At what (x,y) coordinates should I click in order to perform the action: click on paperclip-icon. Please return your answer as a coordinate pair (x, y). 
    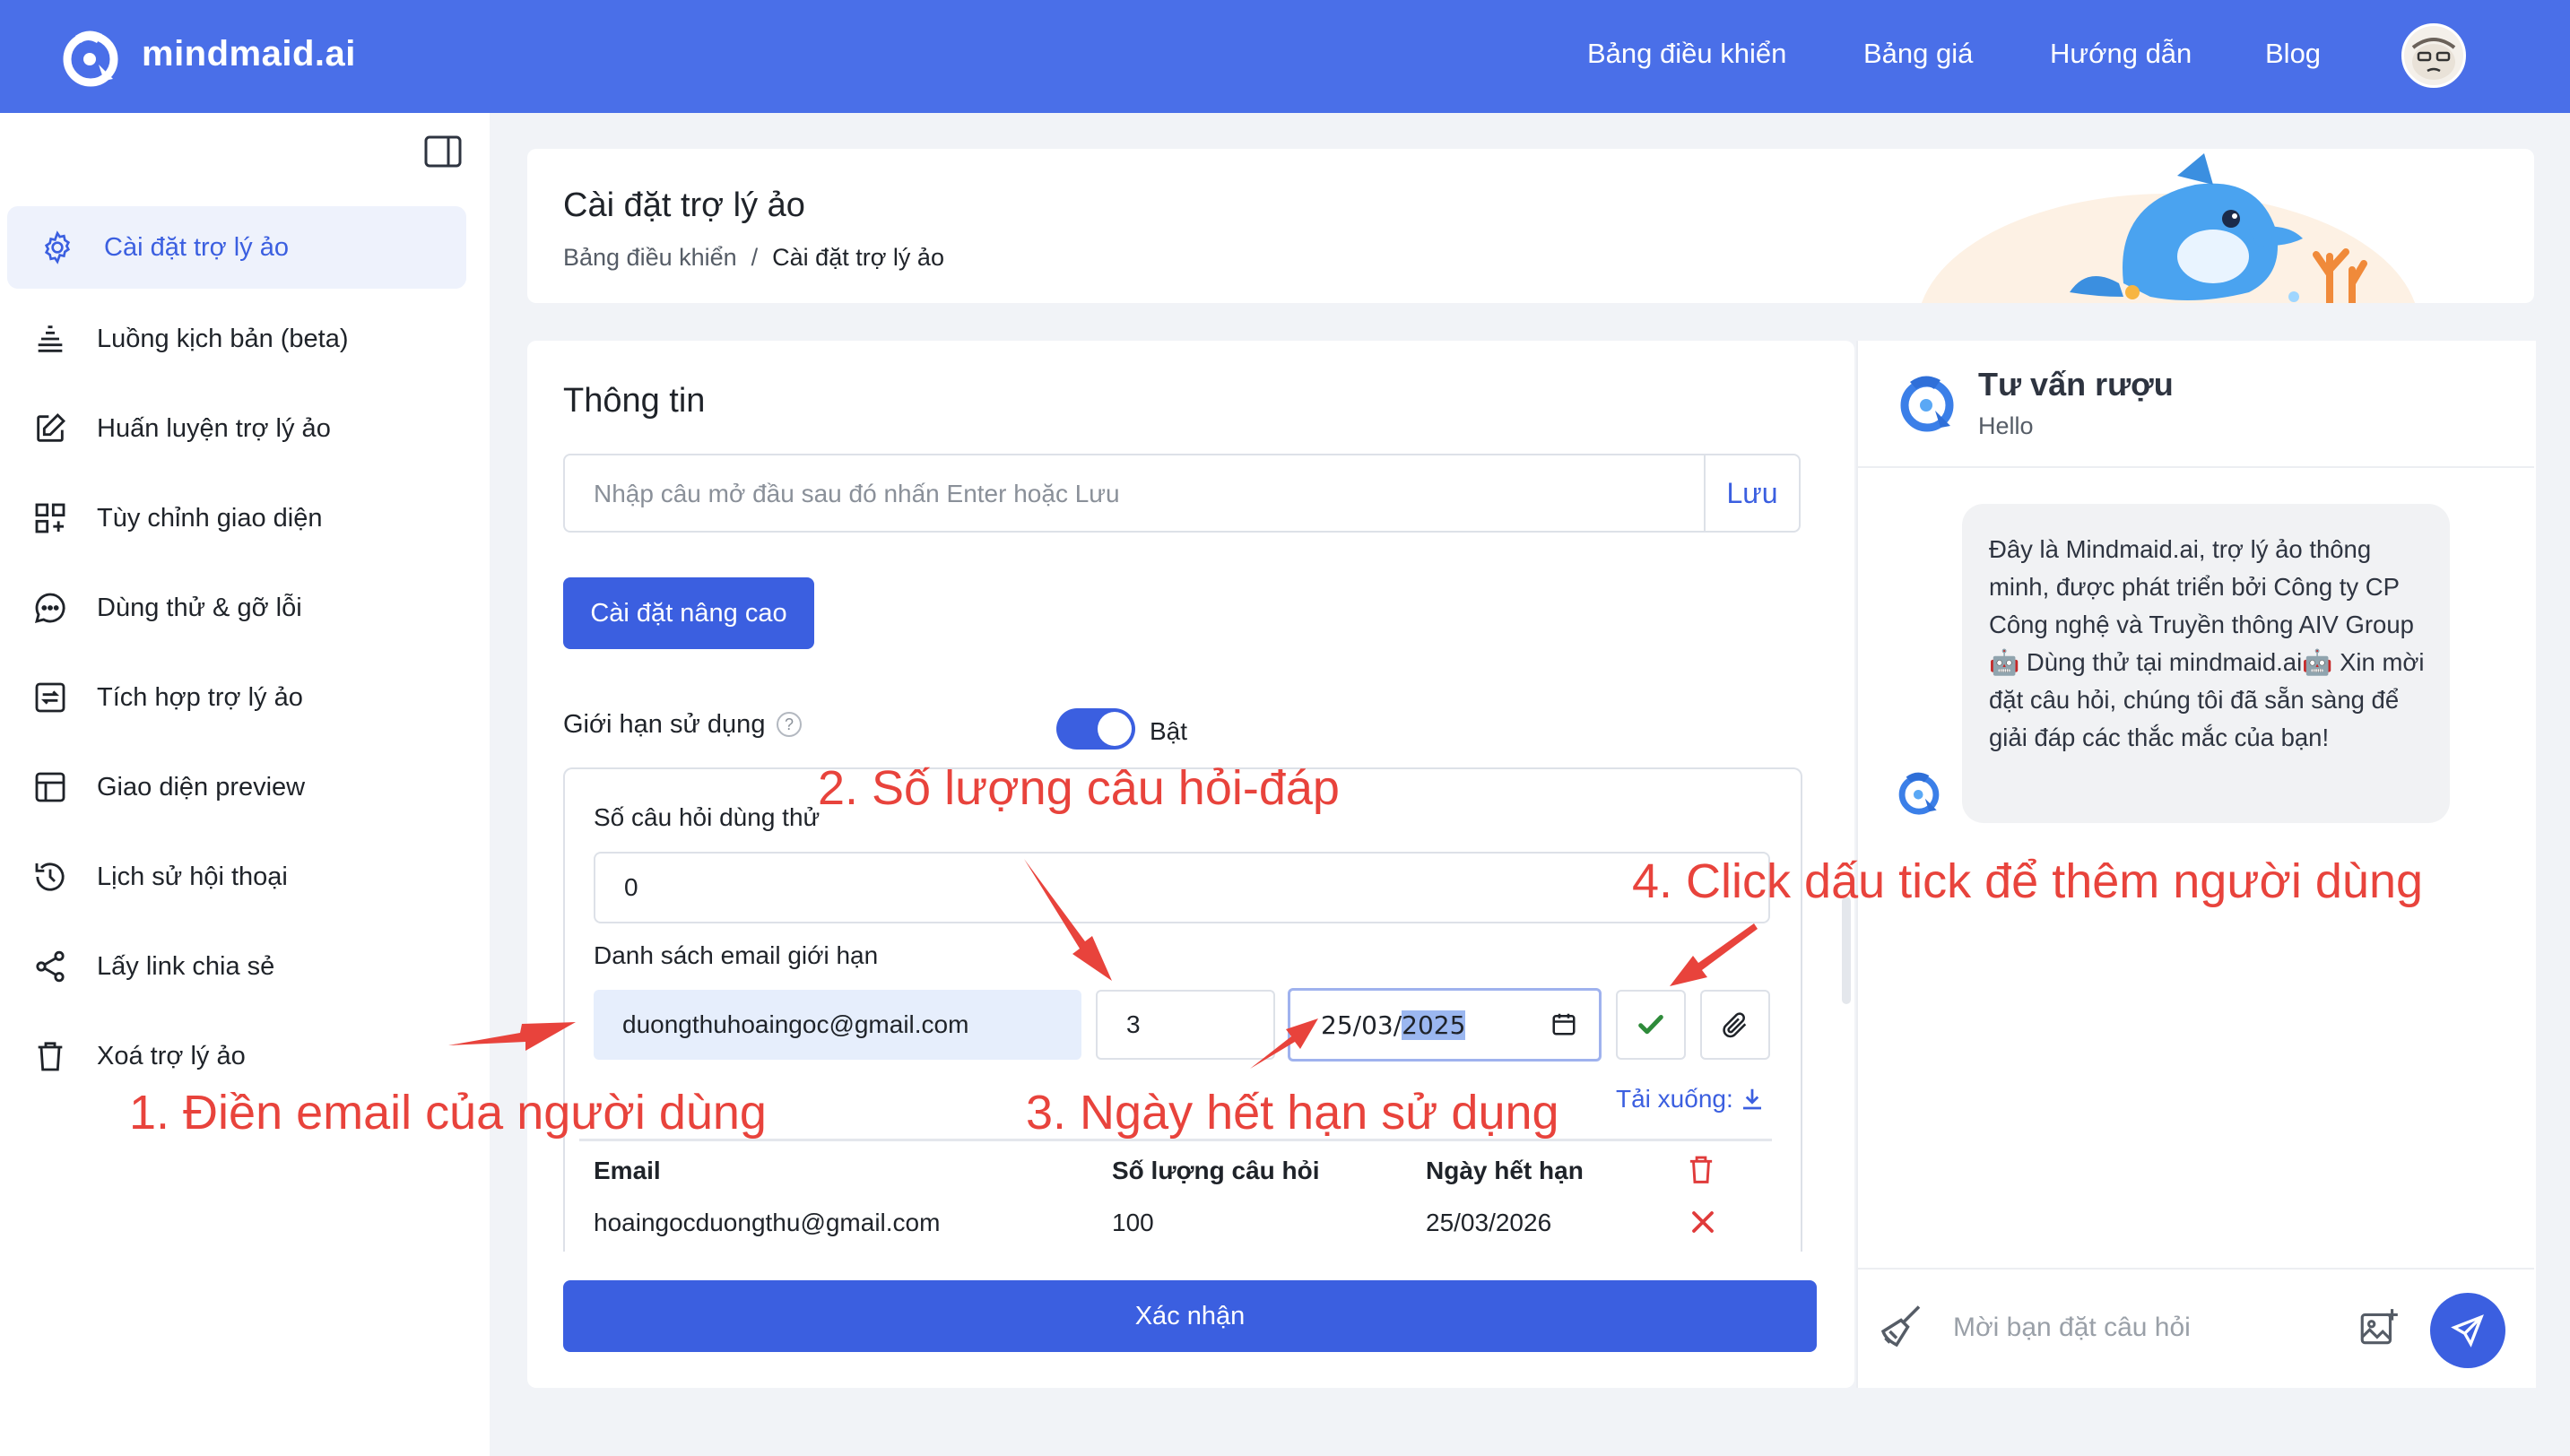
    Looking at the image, I should click on (1735, 1025).